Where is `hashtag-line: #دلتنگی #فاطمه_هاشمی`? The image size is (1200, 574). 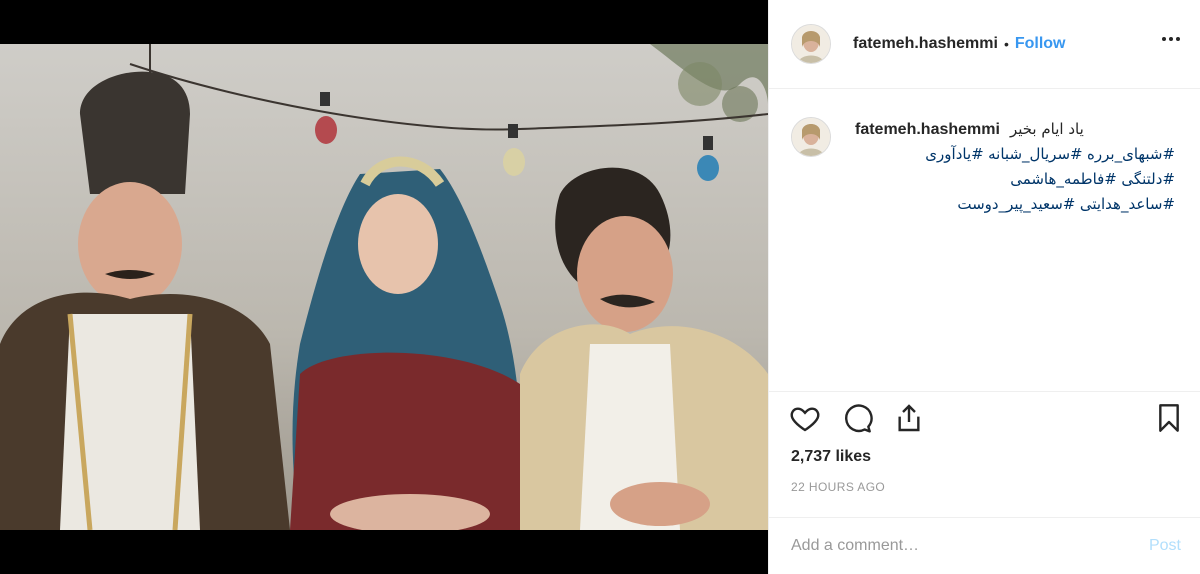 hashtag-line: #دلتنگی #فاطمه_هاشمی is located at coordinates (1015, 179).